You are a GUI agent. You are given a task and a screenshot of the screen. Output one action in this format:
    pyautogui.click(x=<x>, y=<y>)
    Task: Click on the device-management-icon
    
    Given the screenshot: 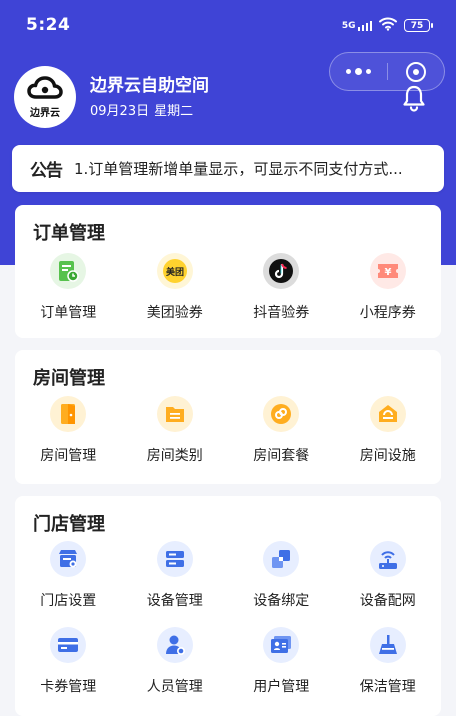 What is the action you would take?
    pyautogui.click(x=174, y=559)
    